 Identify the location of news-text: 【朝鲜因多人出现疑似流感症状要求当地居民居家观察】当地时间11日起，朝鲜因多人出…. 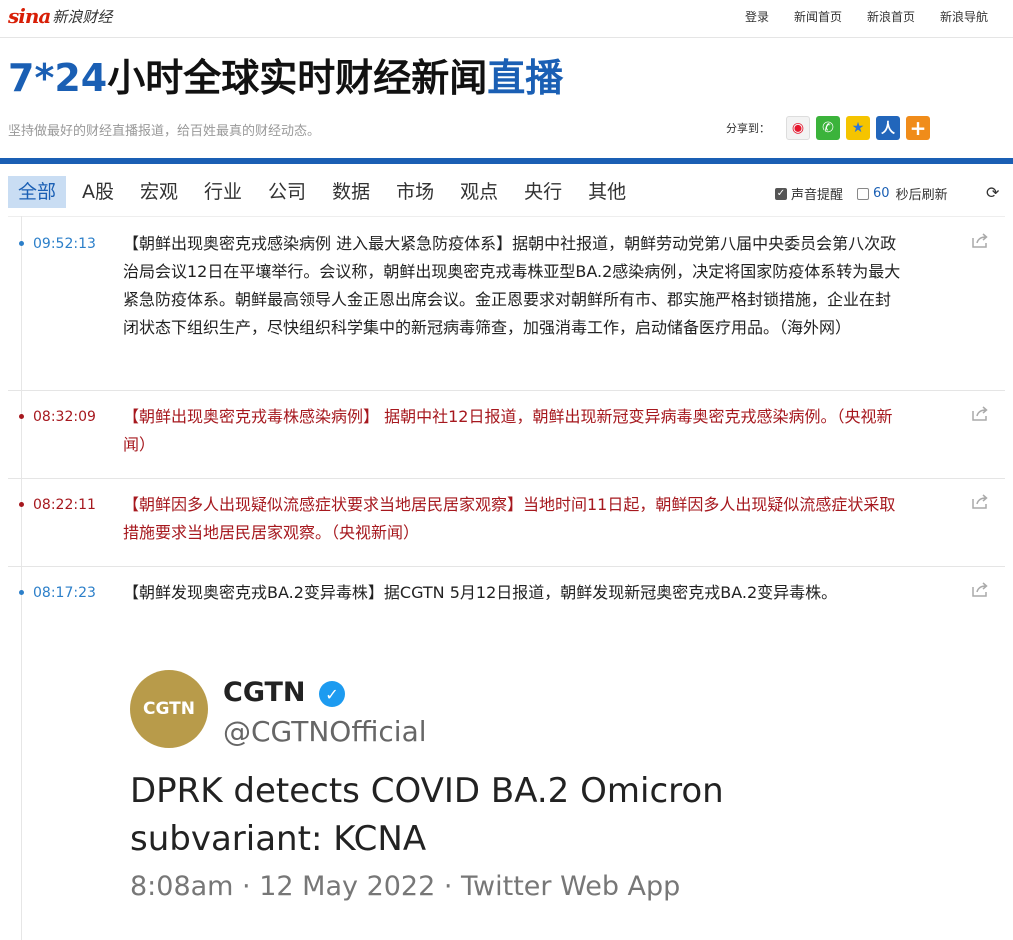
(509, 518).